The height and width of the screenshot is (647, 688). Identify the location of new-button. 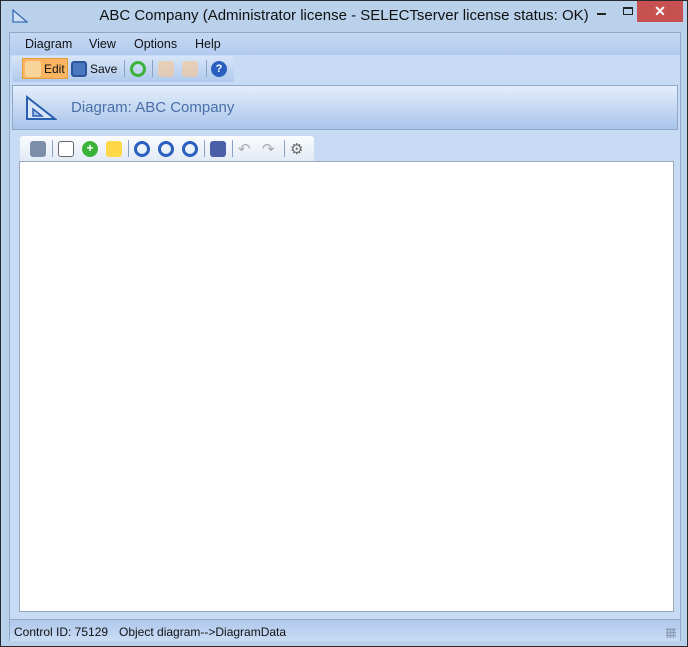
(66, 148).